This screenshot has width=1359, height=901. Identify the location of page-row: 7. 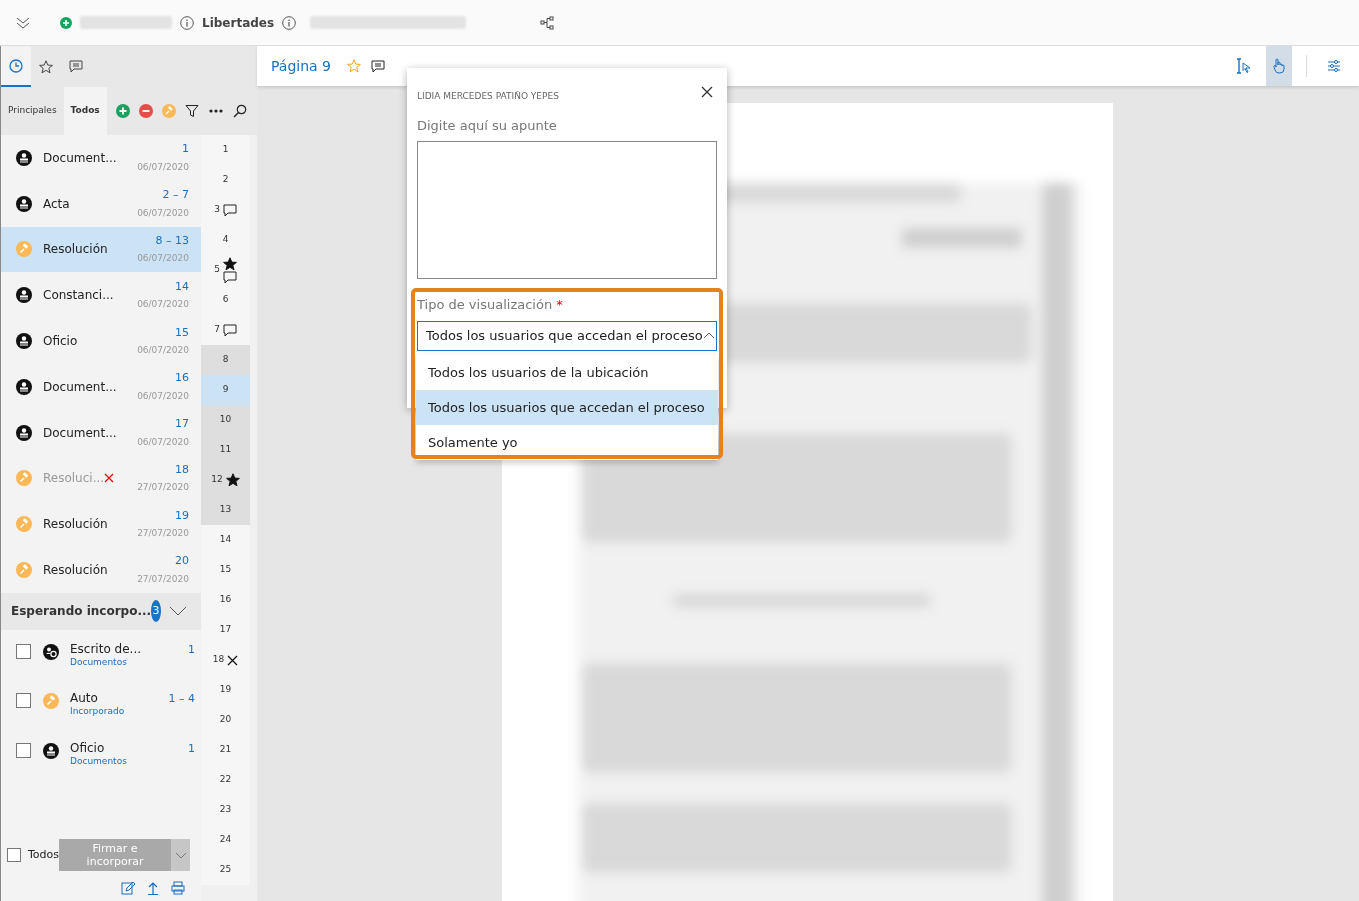
(226, 330).